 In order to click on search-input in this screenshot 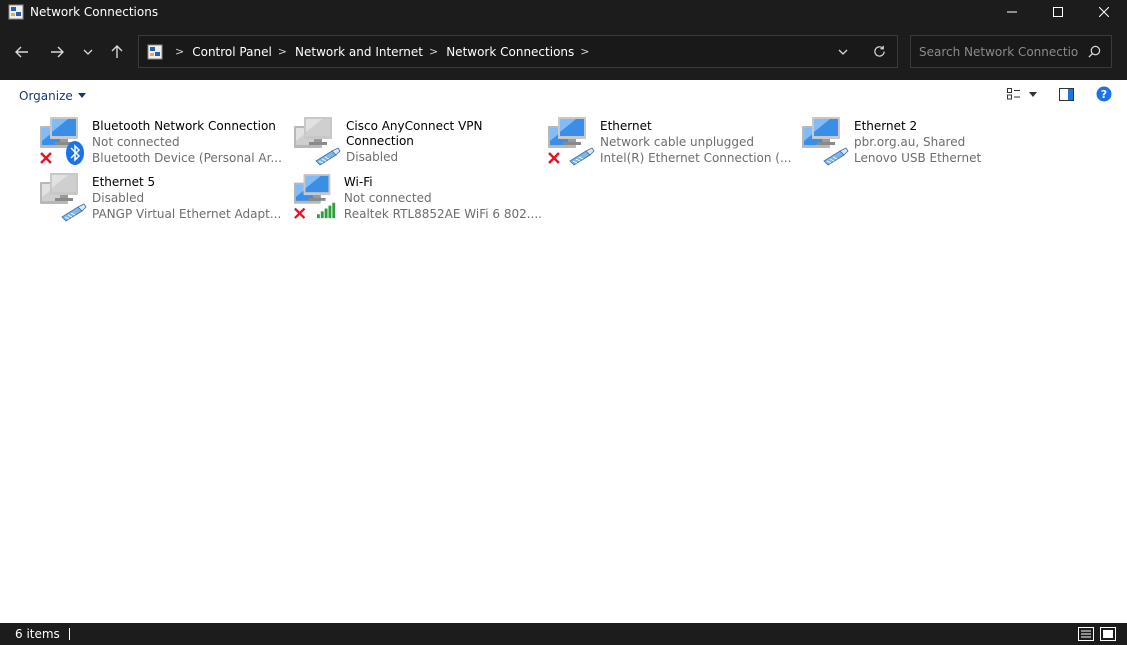, I will do `click(999, 51)`.